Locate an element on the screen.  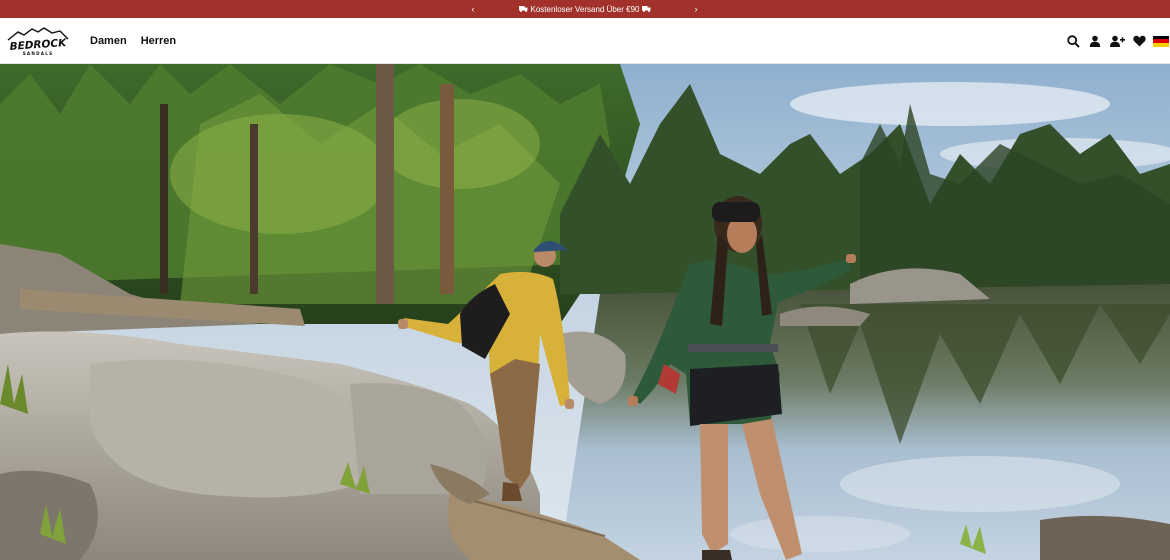
brand-logo: BEDROCK SANDALS is located at coordinates (38, 41).